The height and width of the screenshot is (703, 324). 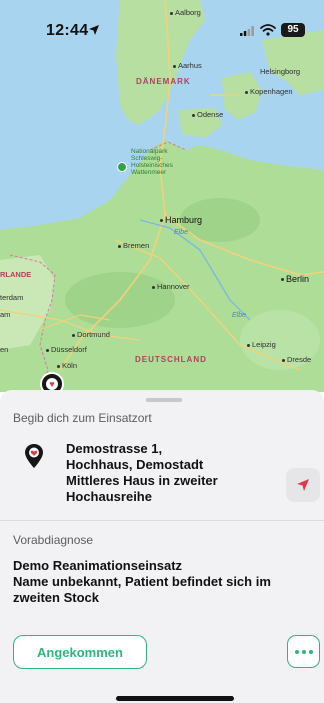 I want to click on map-label-berlin: Berlin, so click(x=295, y=279).